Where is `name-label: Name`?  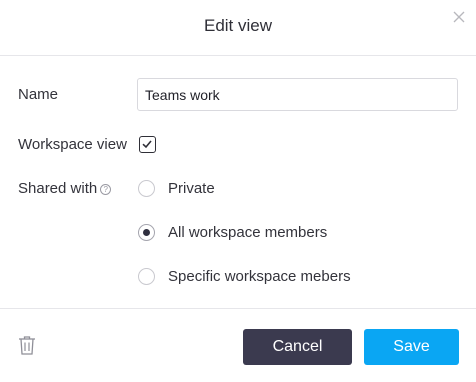
name-label: Name is located at coordinates (38, 94).